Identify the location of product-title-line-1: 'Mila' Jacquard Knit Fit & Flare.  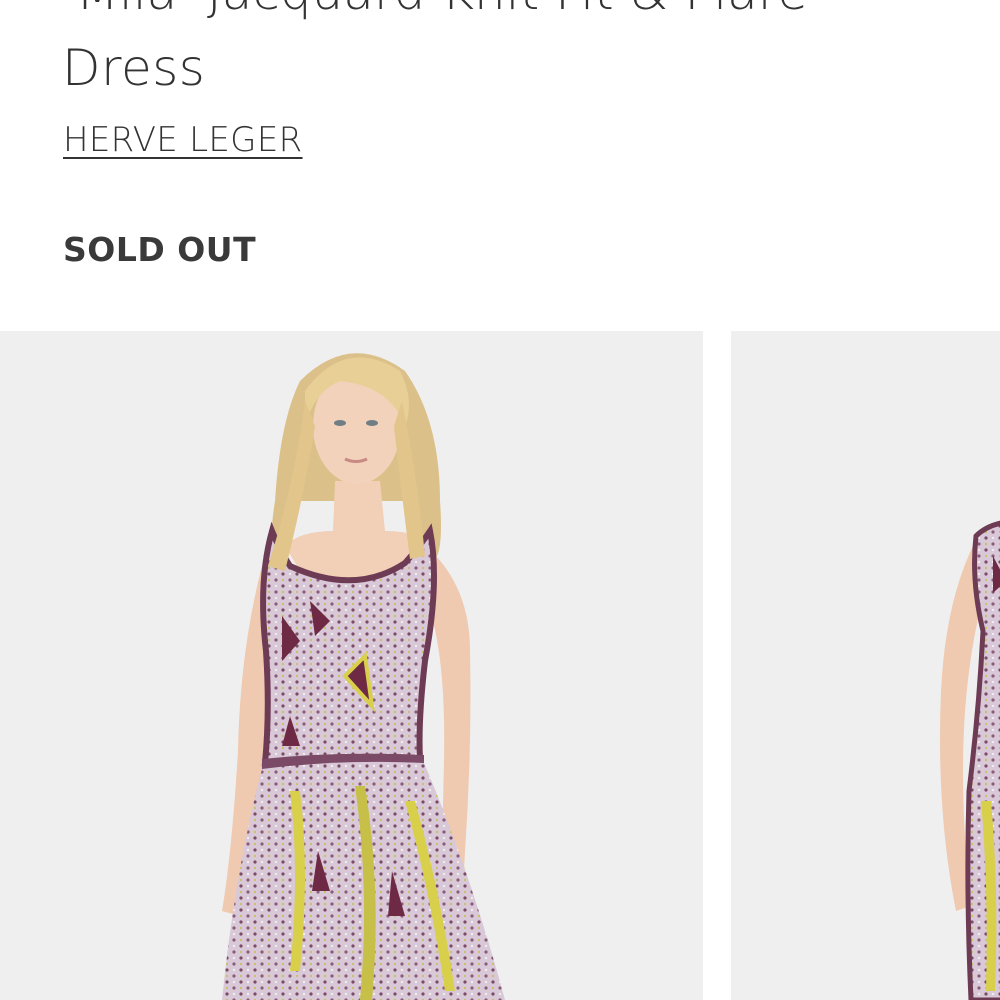
(435, 11).